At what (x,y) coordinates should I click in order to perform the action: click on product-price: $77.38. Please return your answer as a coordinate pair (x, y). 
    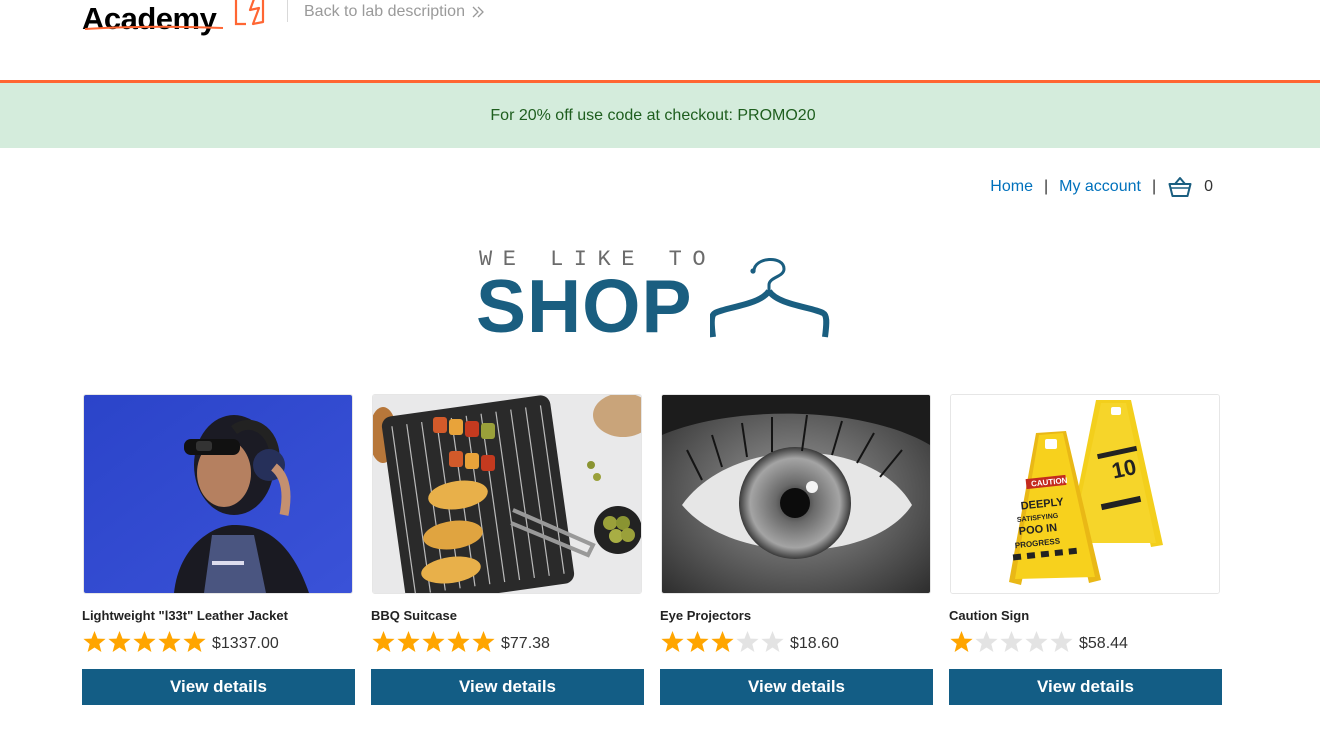
    Looking at the image, I should click on (525, 643).